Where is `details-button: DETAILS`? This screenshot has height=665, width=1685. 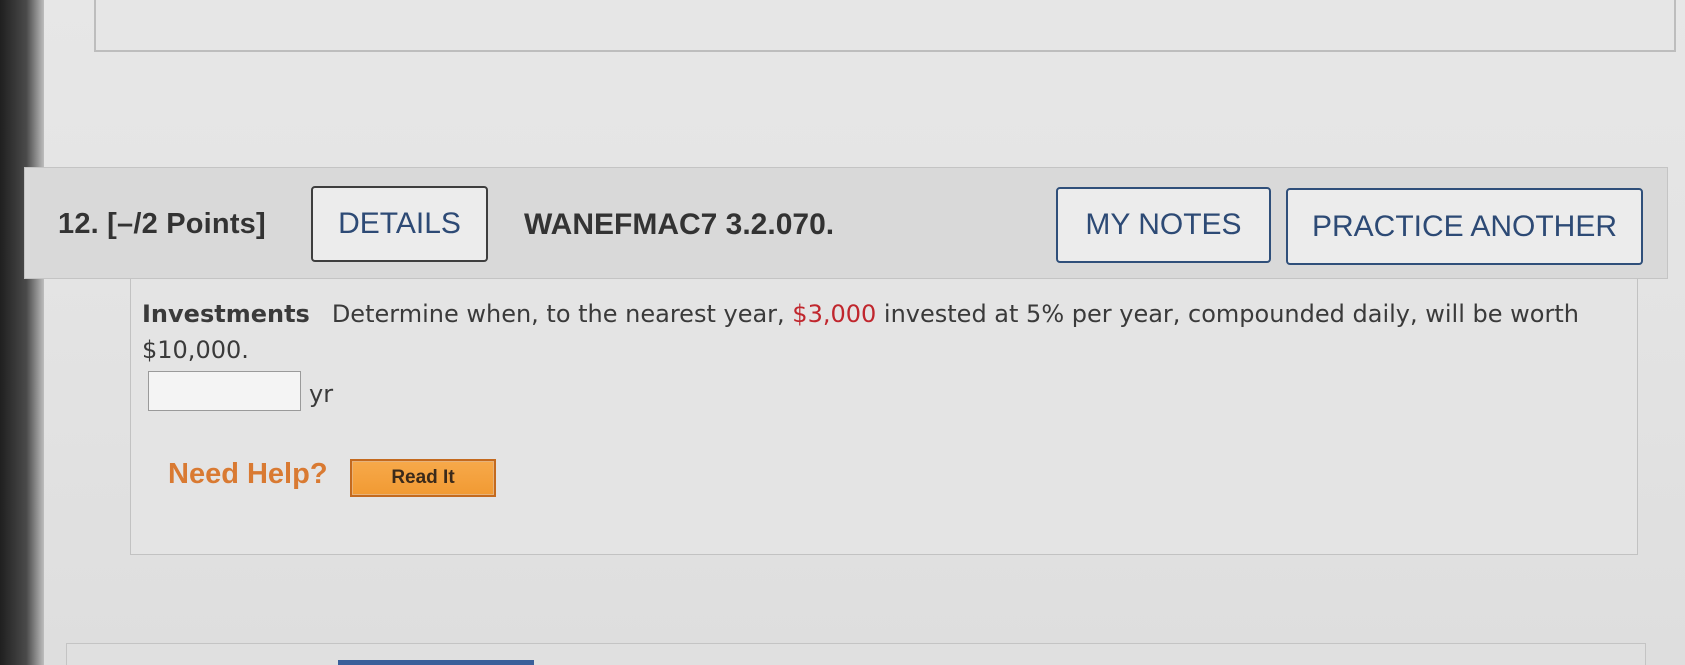
details-button: DETAILS is located at coordinates (399, 224).